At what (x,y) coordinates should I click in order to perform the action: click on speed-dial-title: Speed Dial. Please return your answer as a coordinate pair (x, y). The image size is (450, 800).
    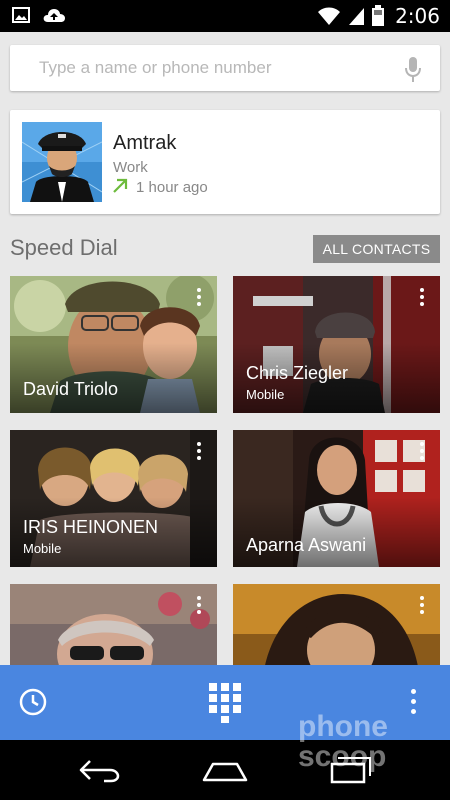
    Looking at the image, I should click on (64, 247).